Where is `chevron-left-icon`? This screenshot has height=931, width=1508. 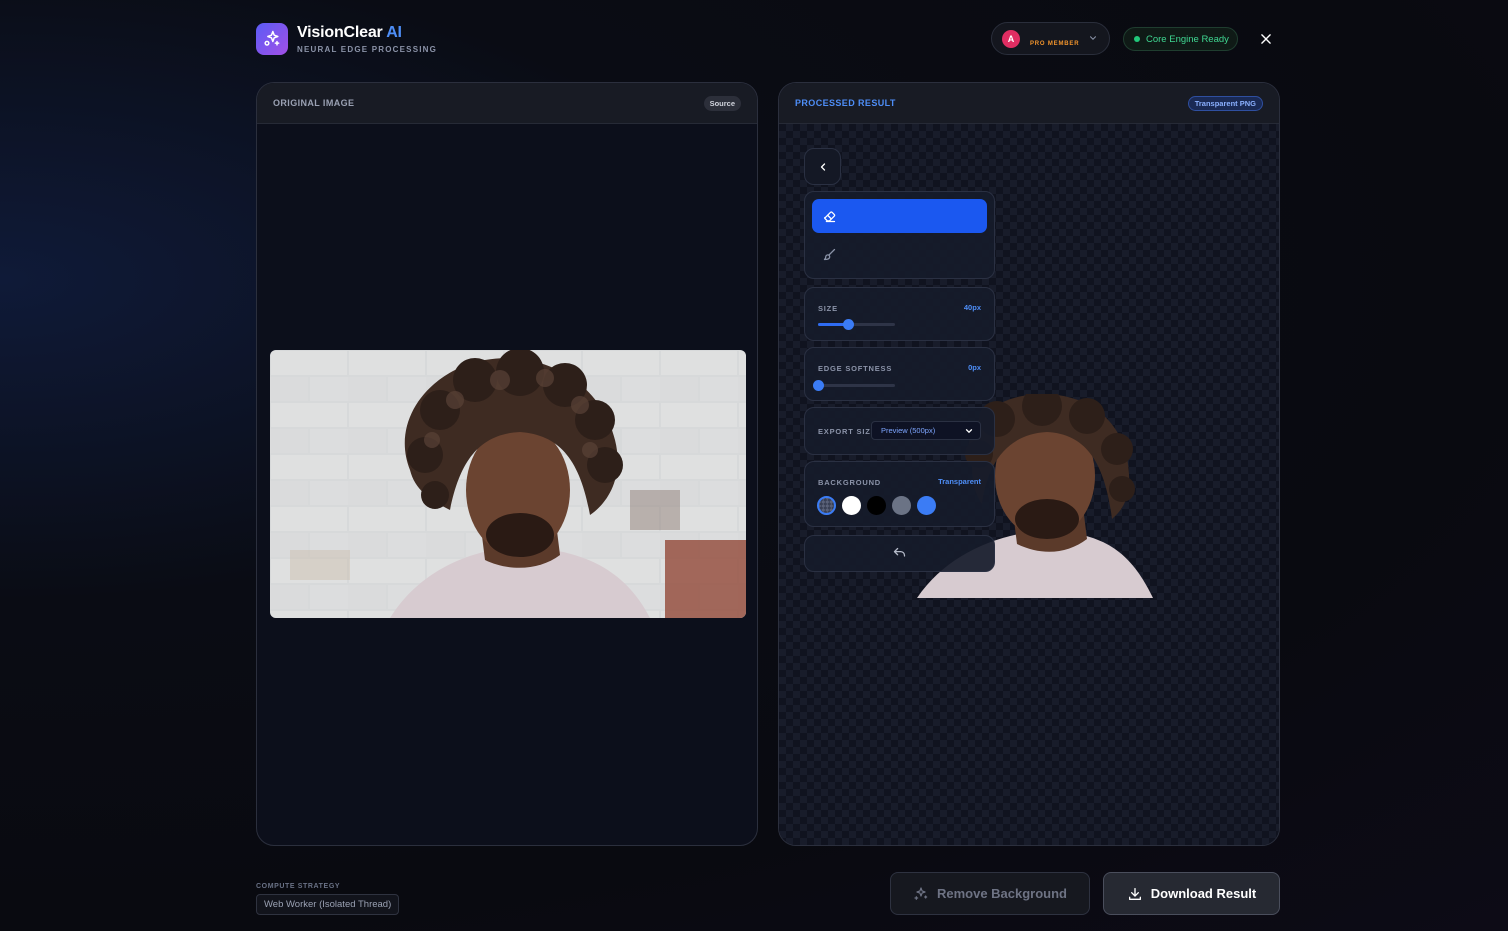 chevron-left-icon is located at coordinates (822, 166).